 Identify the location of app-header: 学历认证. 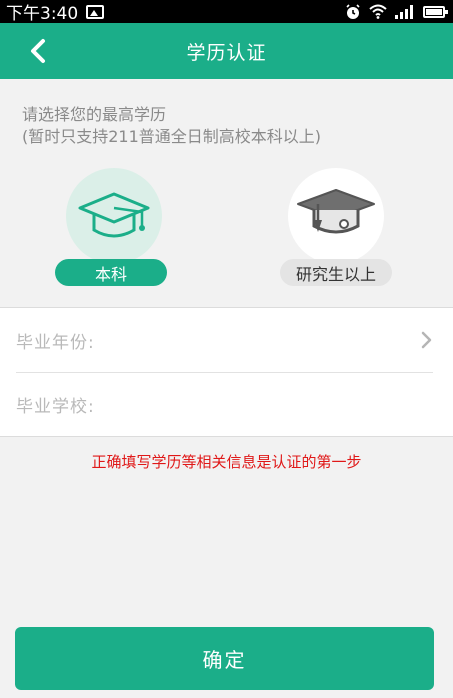
(226, 51).